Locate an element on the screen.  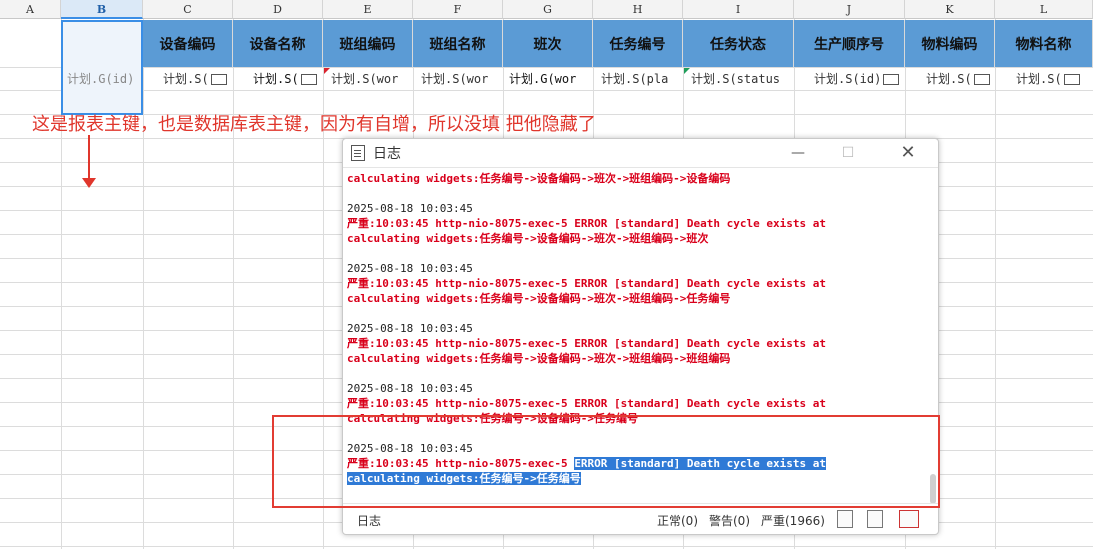
col-header-G: G is located at coordinates (548, 9).